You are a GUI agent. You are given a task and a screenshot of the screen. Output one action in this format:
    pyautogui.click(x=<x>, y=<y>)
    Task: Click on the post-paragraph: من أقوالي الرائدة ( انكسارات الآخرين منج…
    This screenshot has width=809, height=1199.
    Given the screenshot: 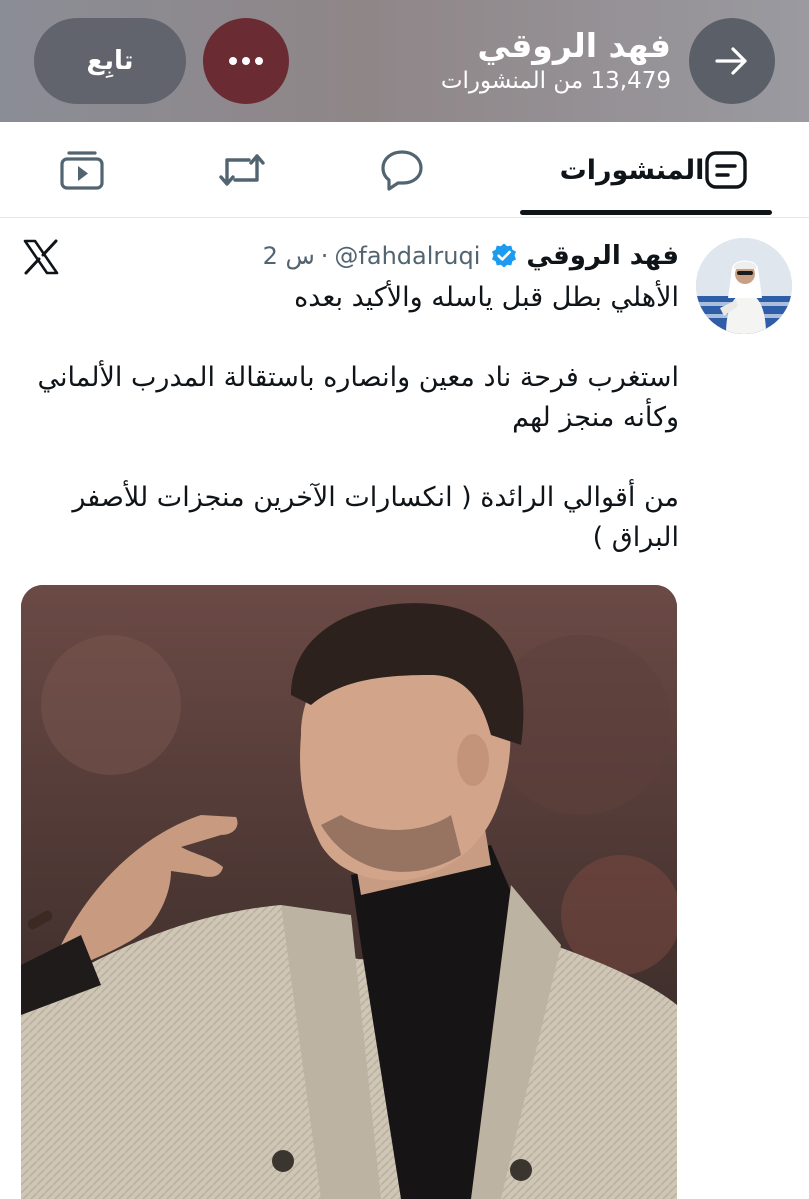 What is the action you would take?
    pyautogui.click(x=375, y=517)
    